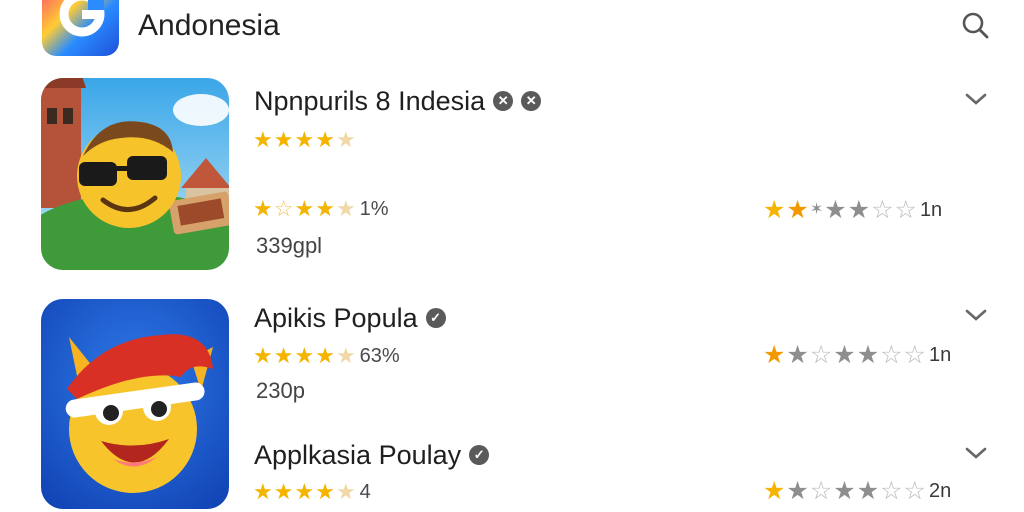 This screenshot has height=512, width=1024. I want to click on app-row-3-title: Applkasia Poulay ✓, so click(372, 455).